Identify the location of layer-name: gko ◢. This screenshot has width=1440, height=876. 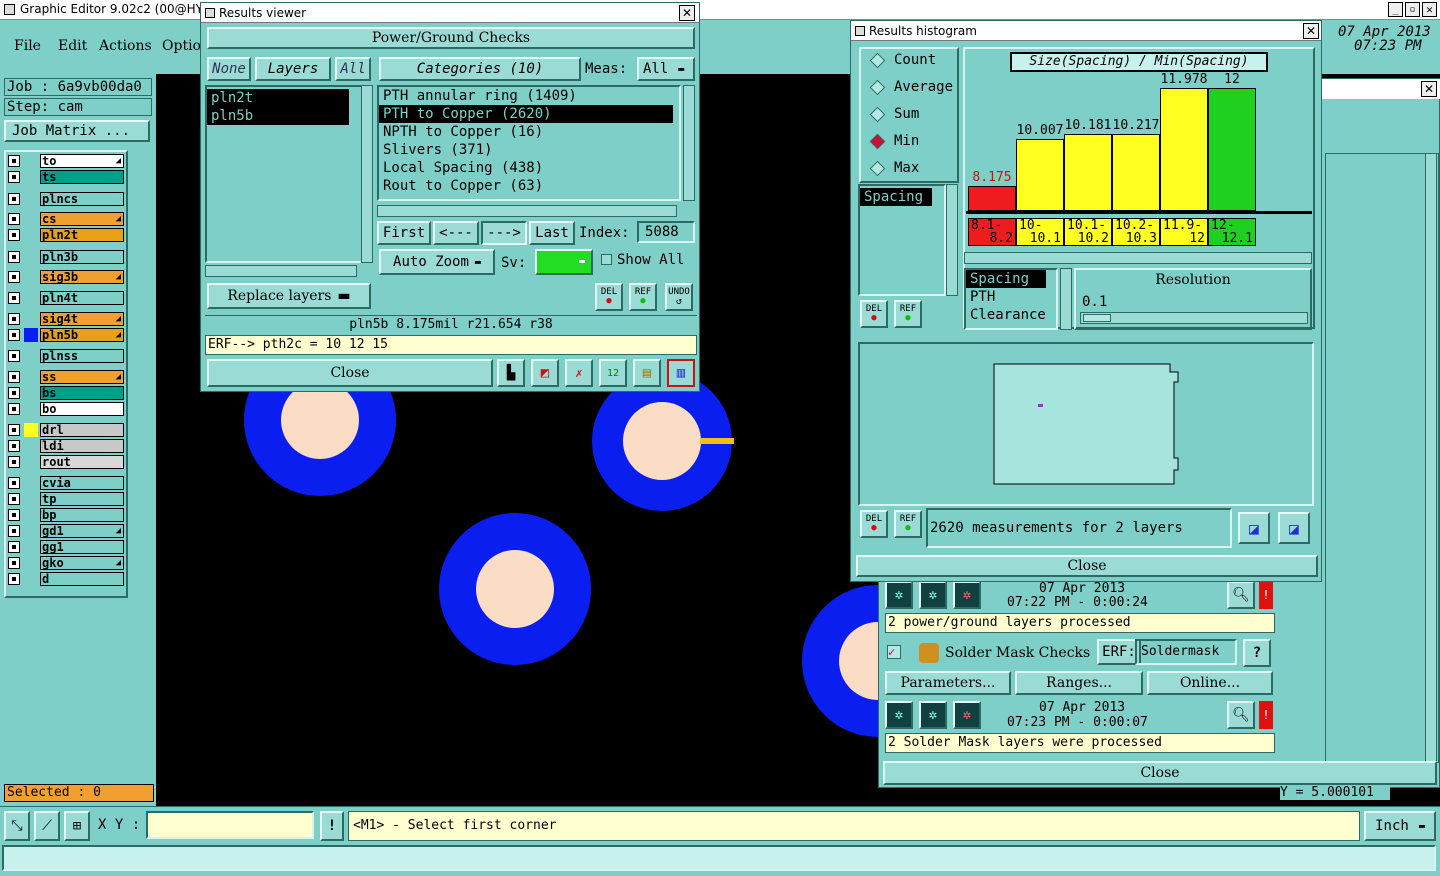
(82, 563).